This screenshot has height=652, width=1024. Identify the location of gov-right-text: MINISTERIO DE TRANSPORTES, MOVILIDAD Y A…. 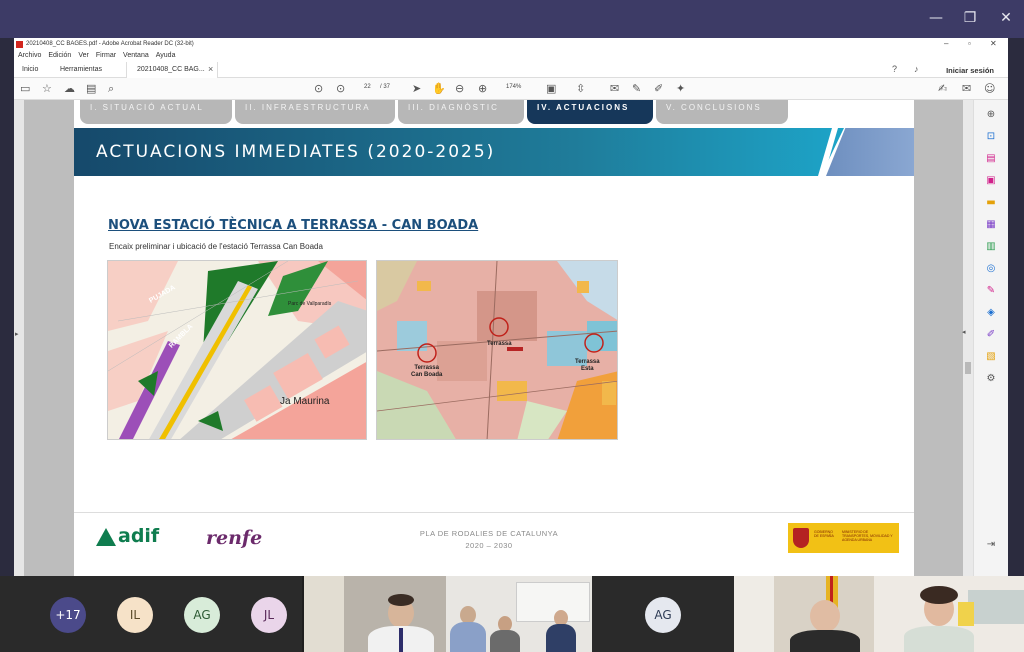
(867, 536).